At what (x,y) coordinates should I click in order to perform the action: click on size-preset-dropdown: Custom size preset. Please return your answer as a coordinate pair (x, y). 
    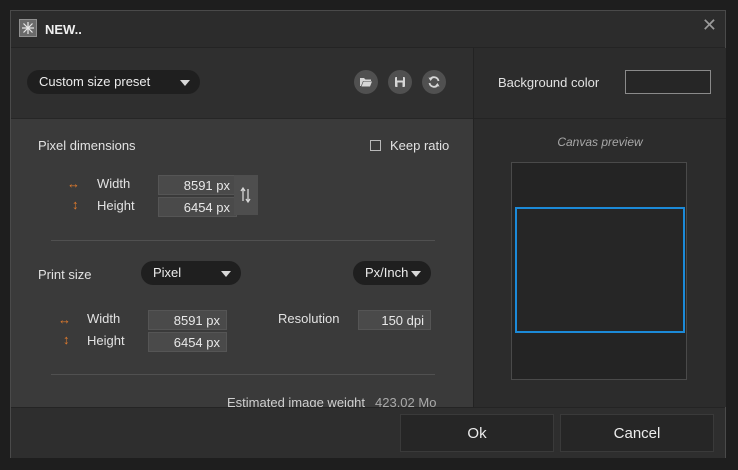
    Looking at the image, I should click on (113, 82).